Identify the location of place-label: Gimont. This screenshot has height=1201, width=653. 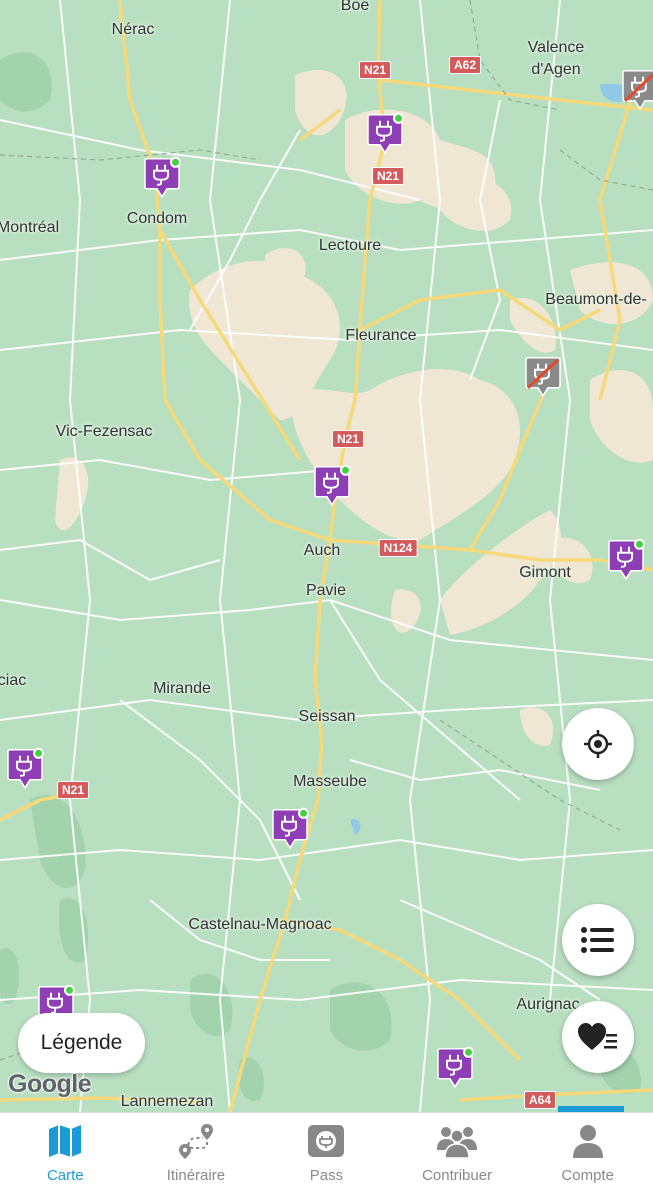
(545, 572).